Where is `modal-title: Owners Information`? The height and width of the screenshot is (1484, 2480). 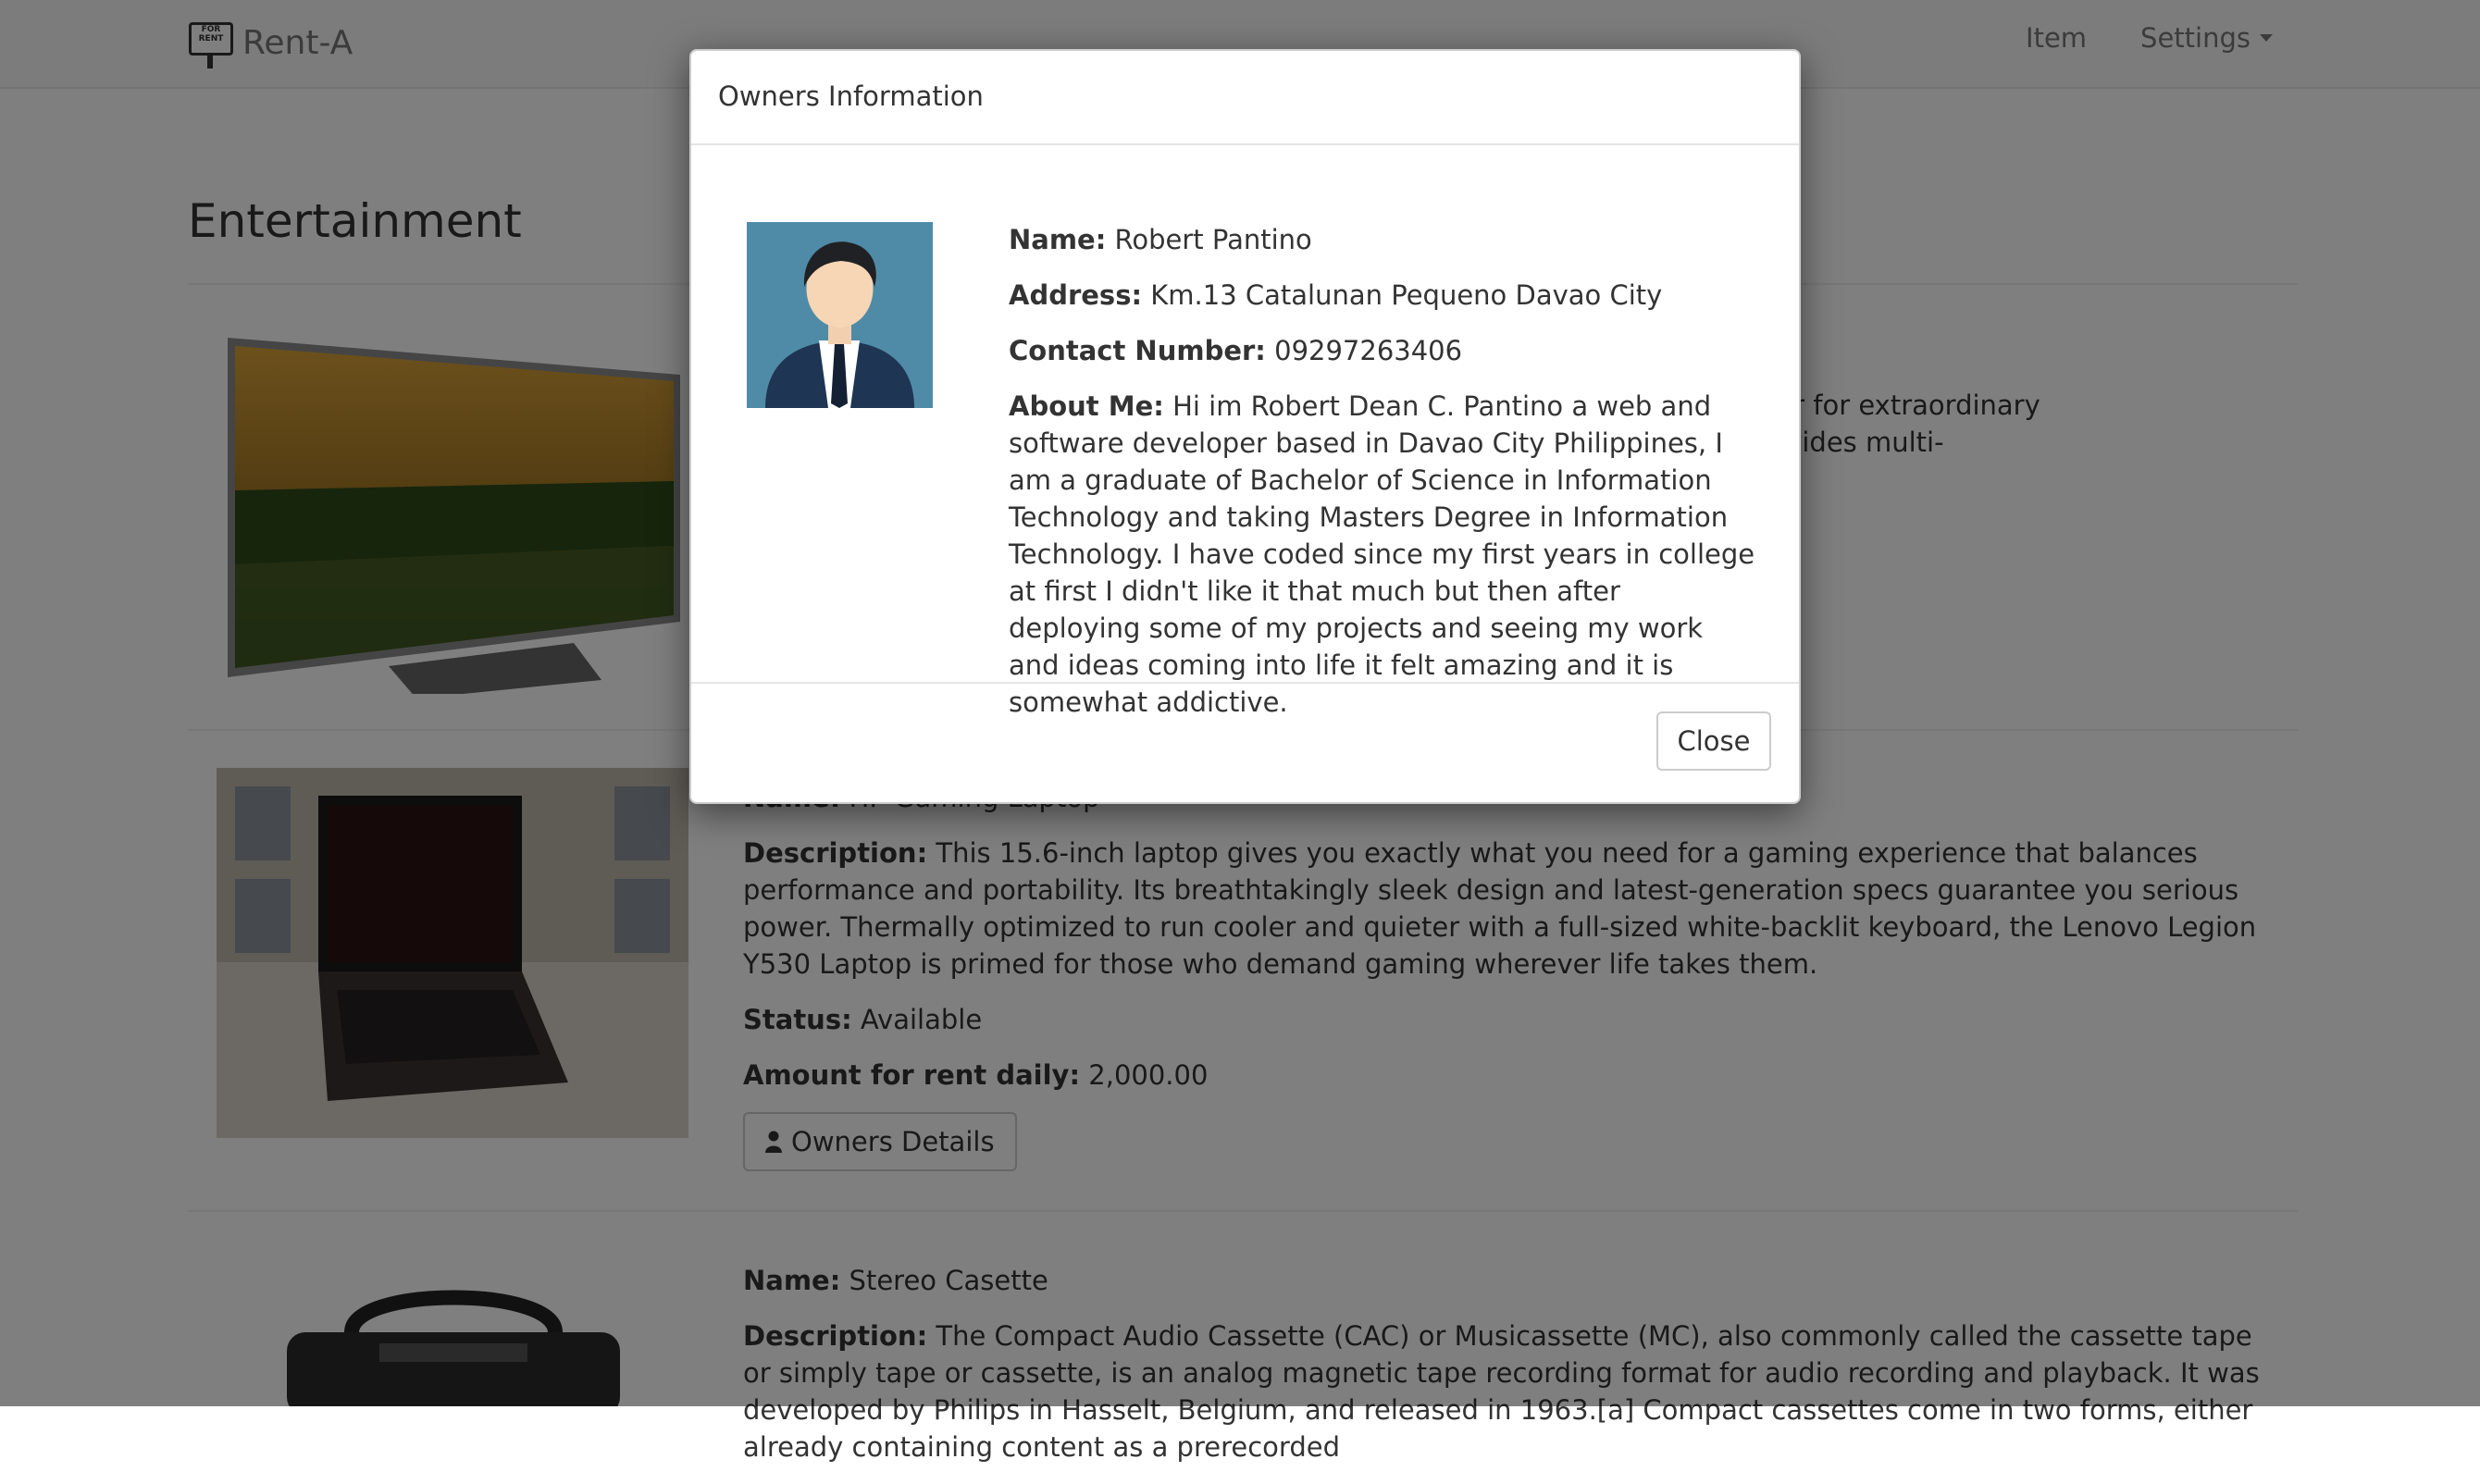 modal-title: Owners Information is located at coordinates (851, 96).